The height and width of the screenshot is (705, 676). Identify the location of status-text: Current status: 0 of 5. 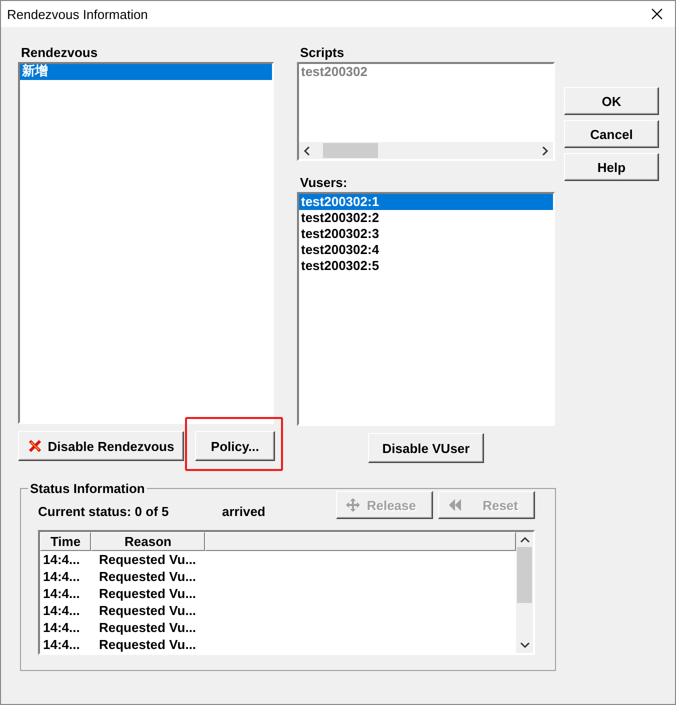
(104, 511).